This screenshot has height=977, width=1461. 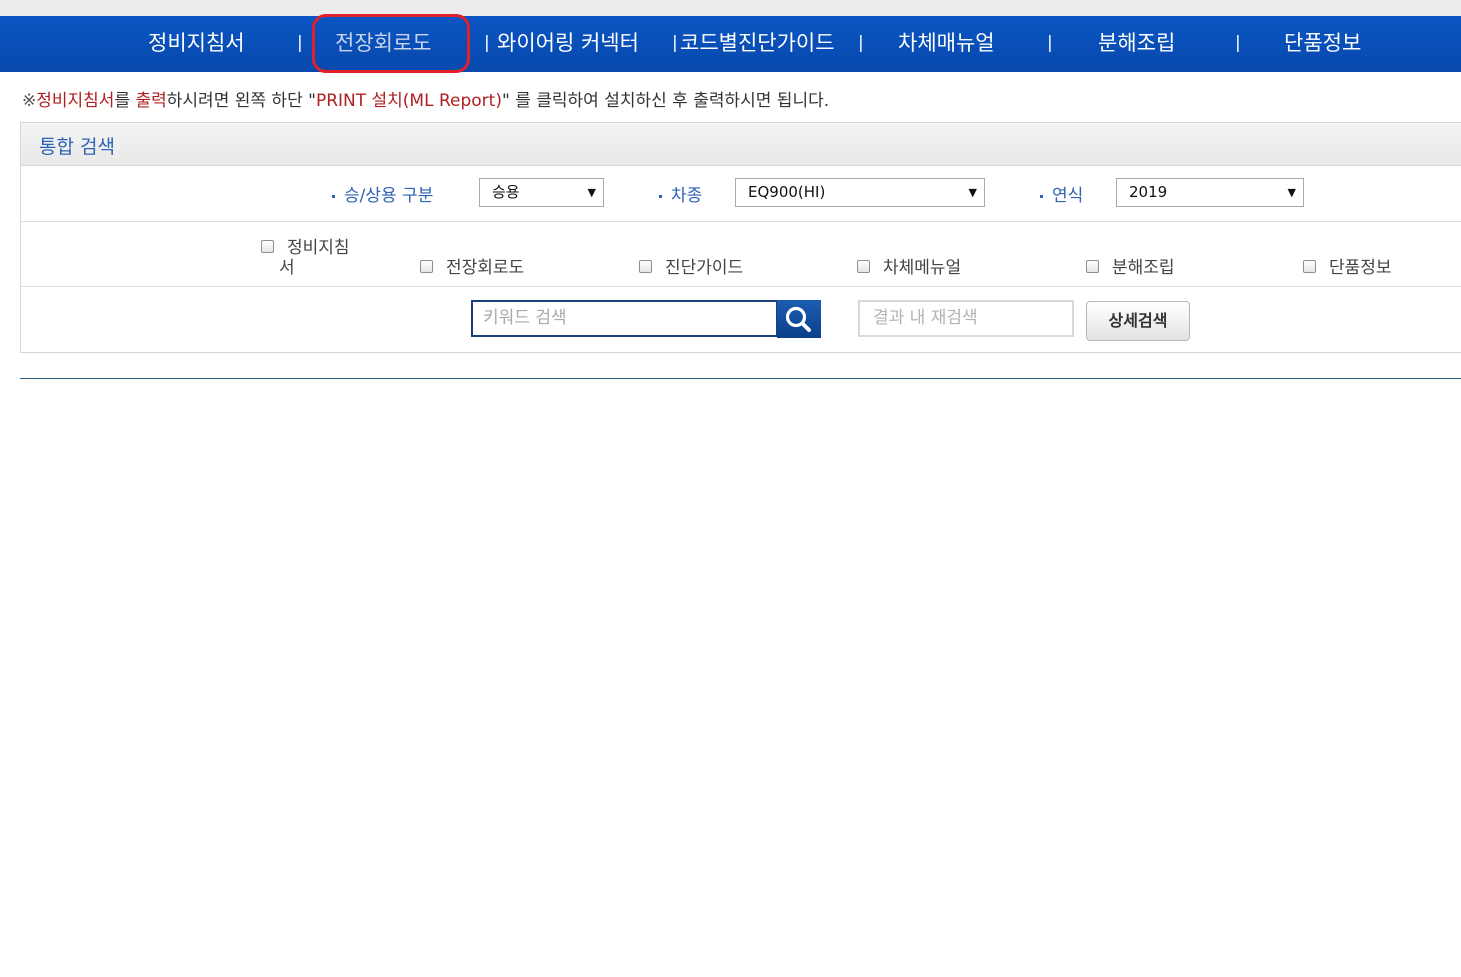 What do you see at coordinates (1138, 321) in the screenshot?
I see `detail-search-button: 상세검색` at bounding box center [1138, 321].